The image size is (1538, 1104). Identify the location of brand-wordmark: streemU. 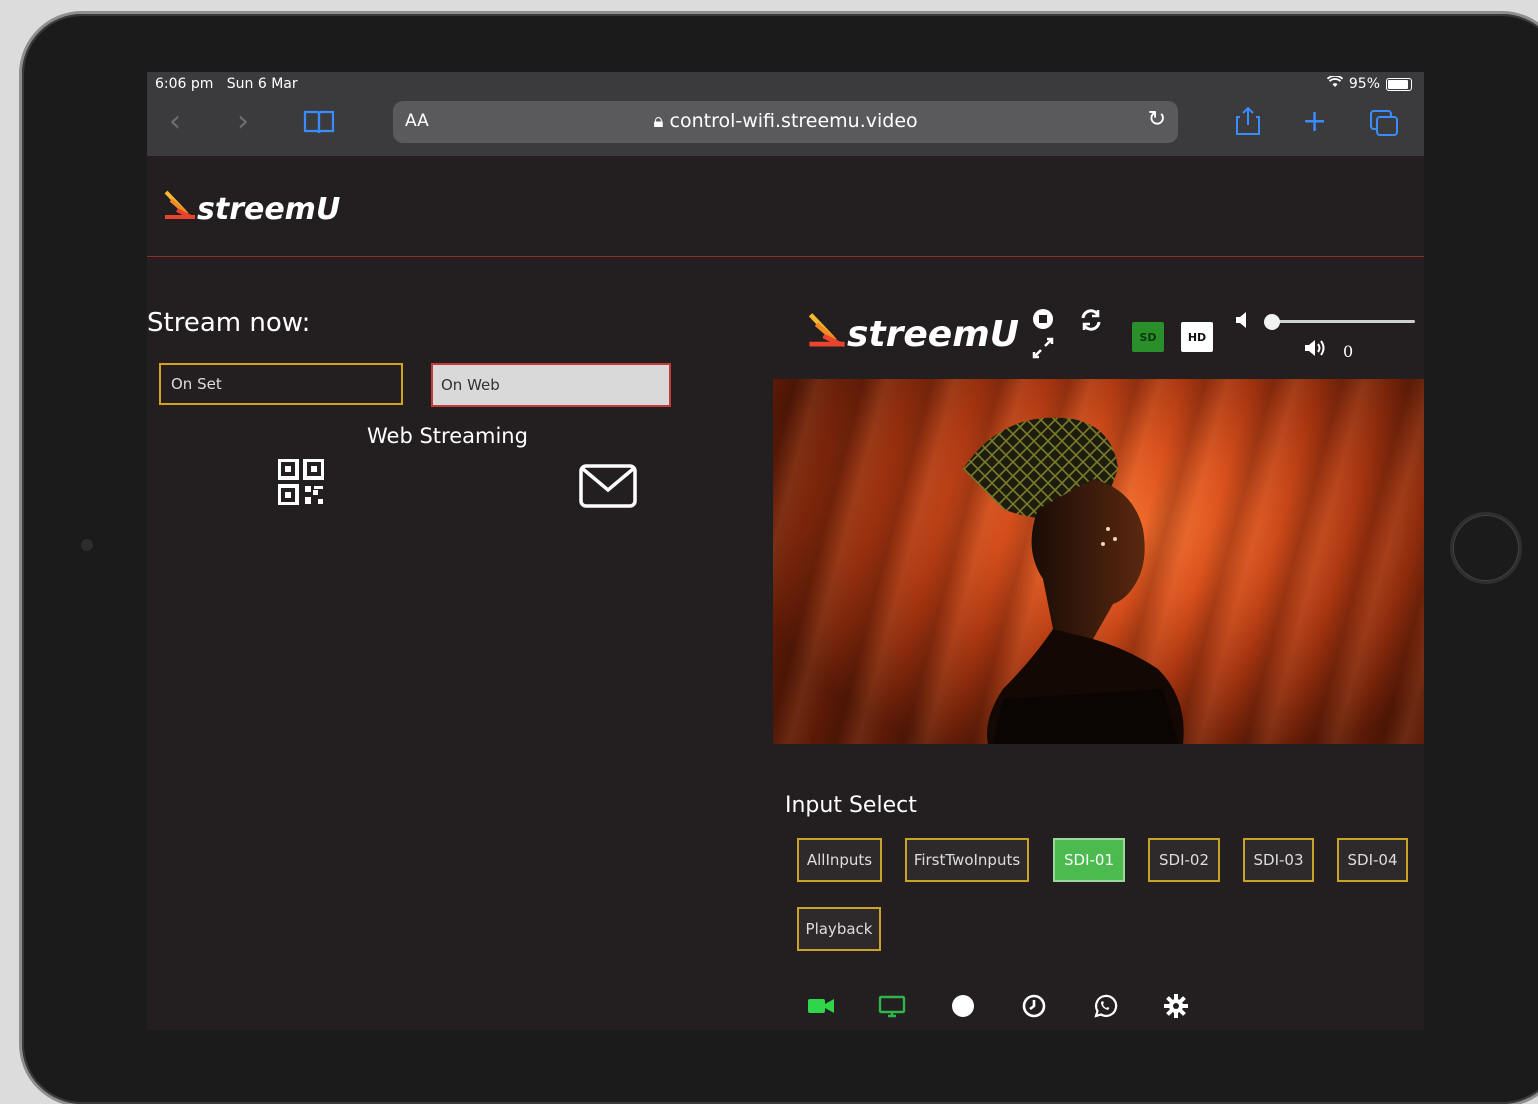
(269, 209).